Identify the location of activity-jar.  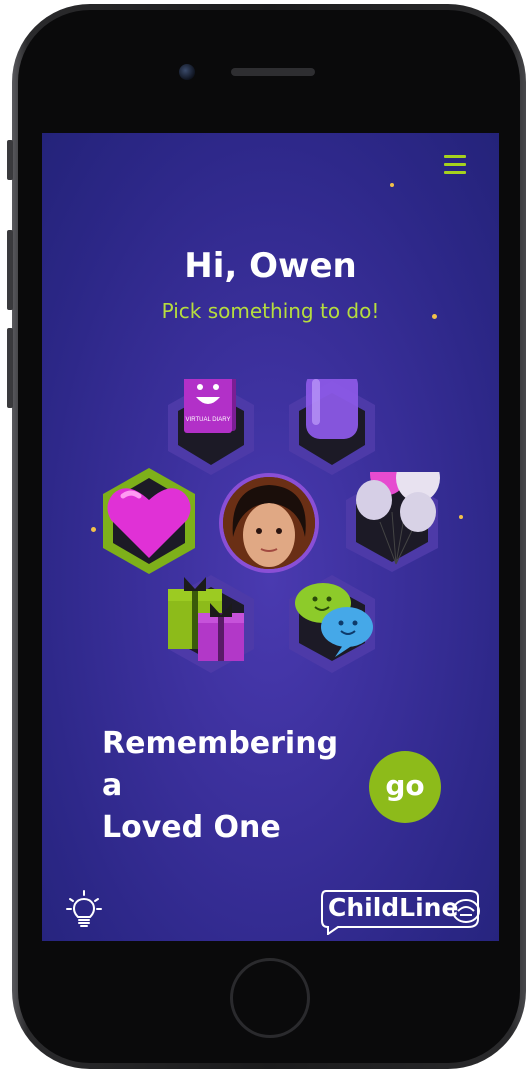
(332, 427).